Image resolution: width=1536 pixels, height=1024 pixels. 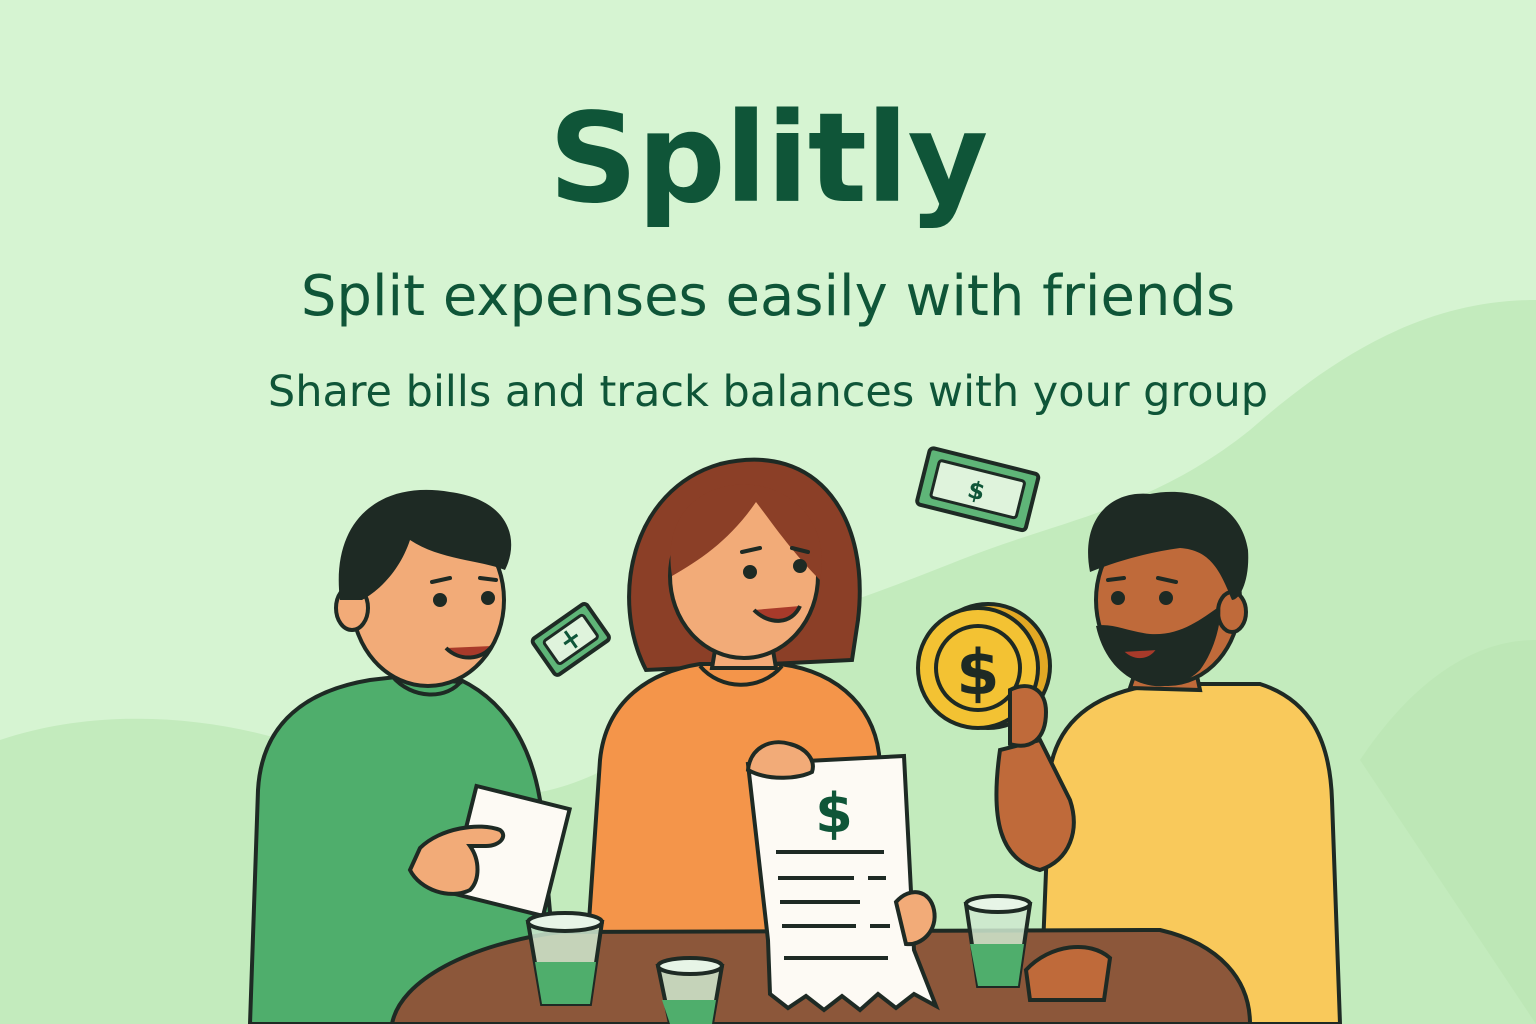 What do you see at coordinates (977, 672) in the screenshot?
I see `coin-dollar-symbol: $` at bounding box center [977, 672].